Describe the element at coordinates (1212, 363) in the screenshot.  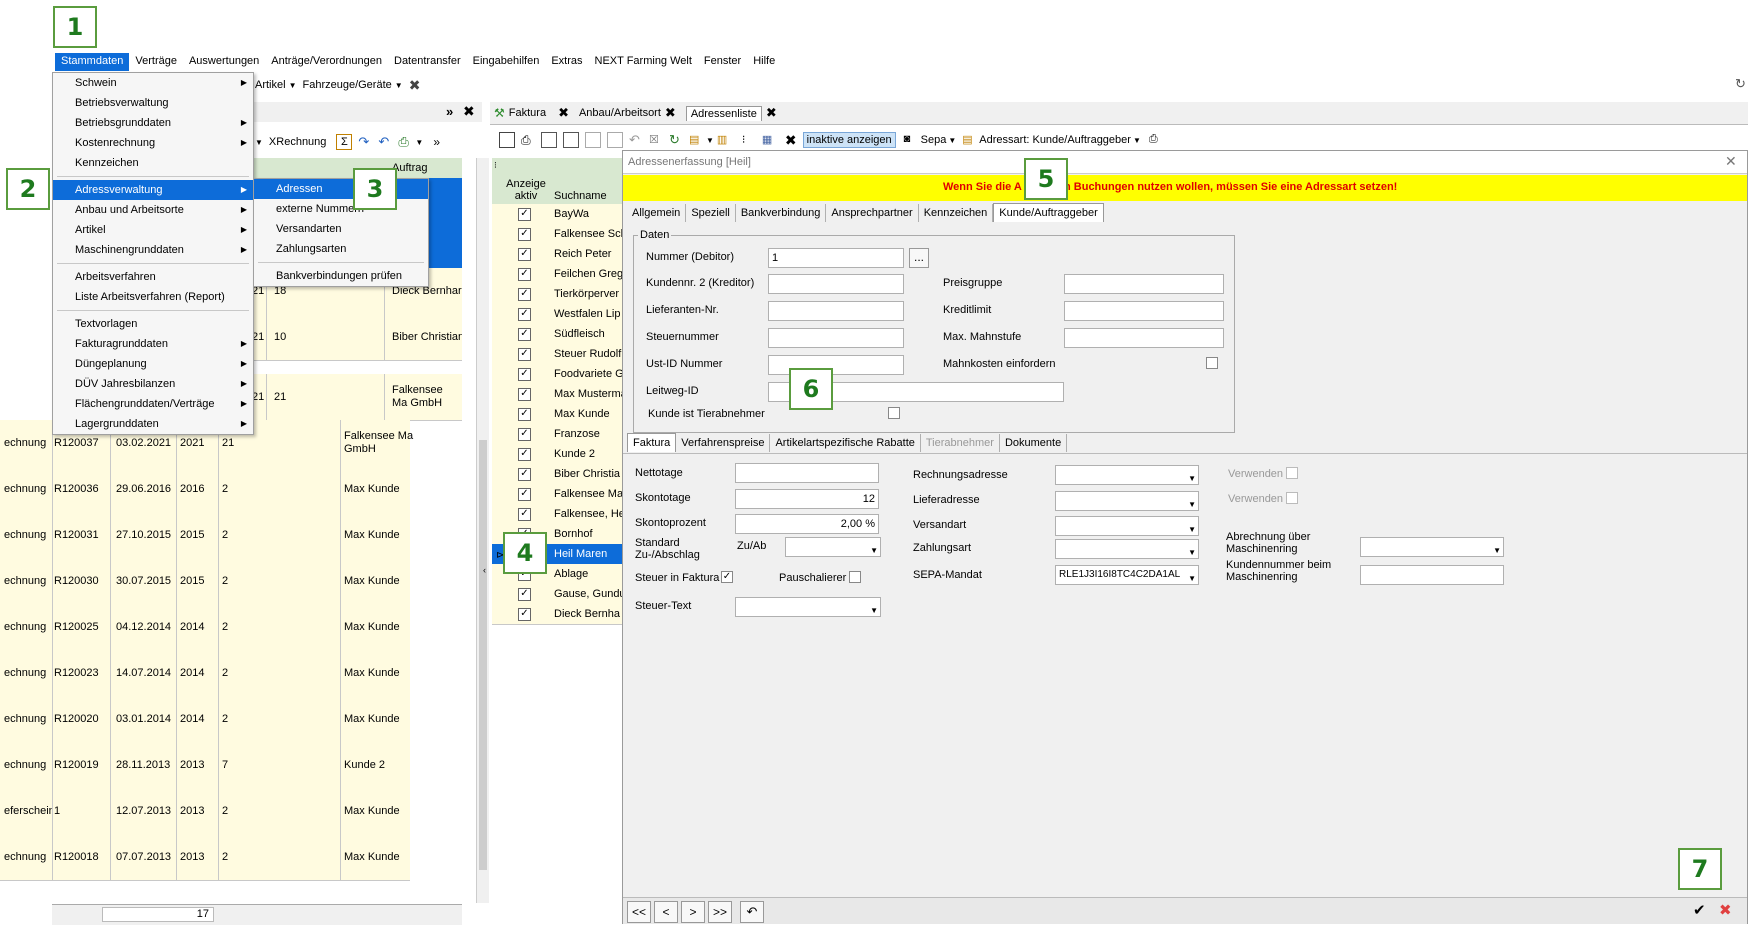
I see `mahnkosten-checkbox` at that location.